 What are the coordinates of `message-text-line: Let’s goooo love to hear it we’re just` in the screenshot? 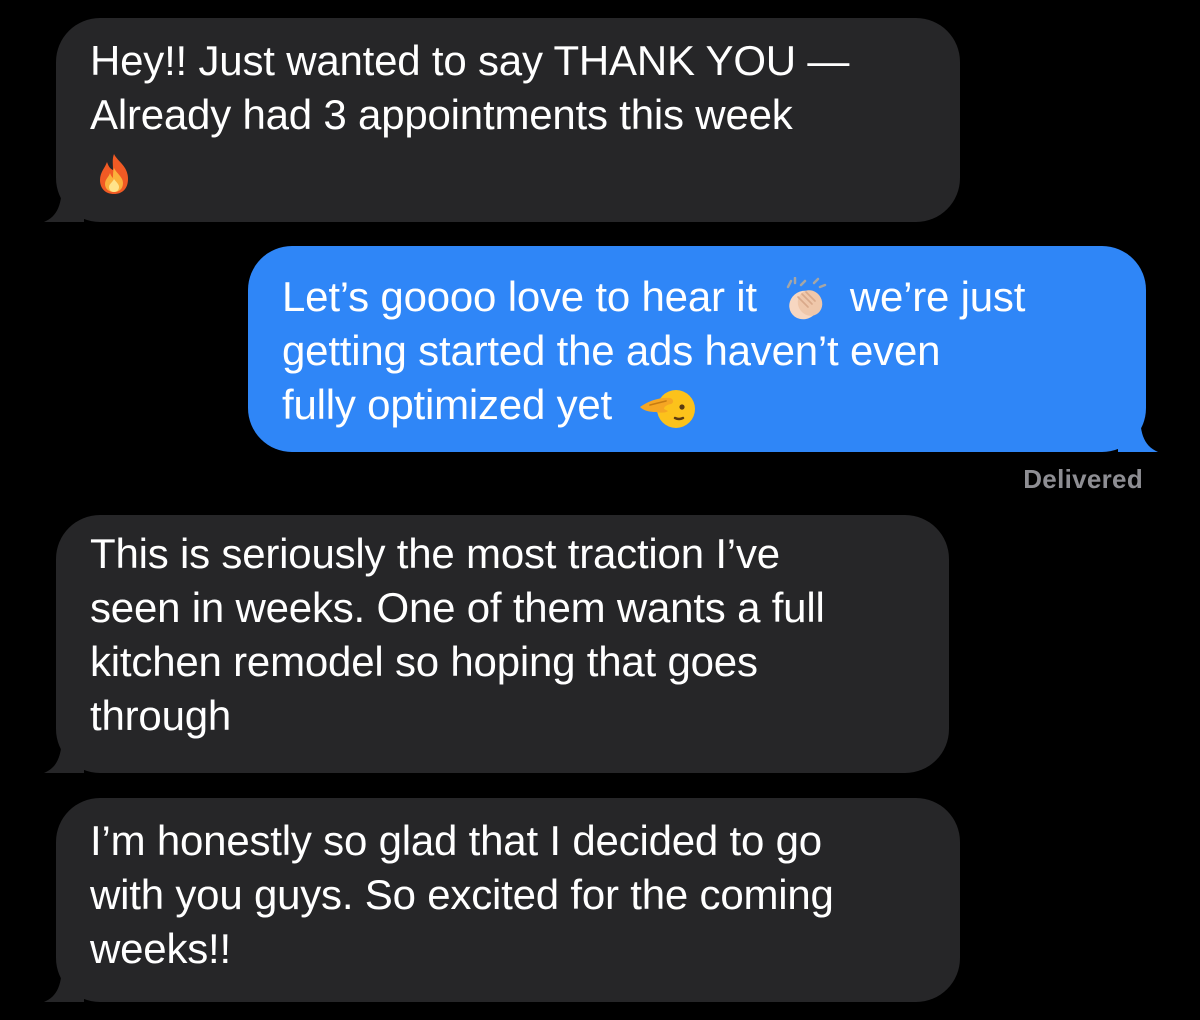 It's located at (697, 297).